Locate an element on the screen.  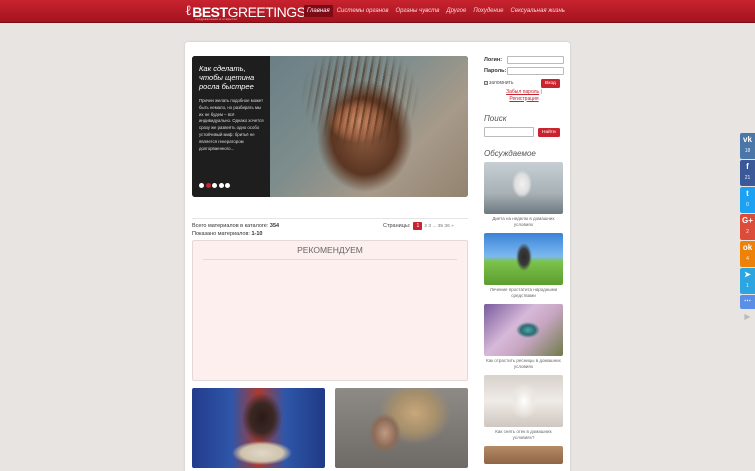
facebook-share-count: 21 is located at coordinates (747, 178).